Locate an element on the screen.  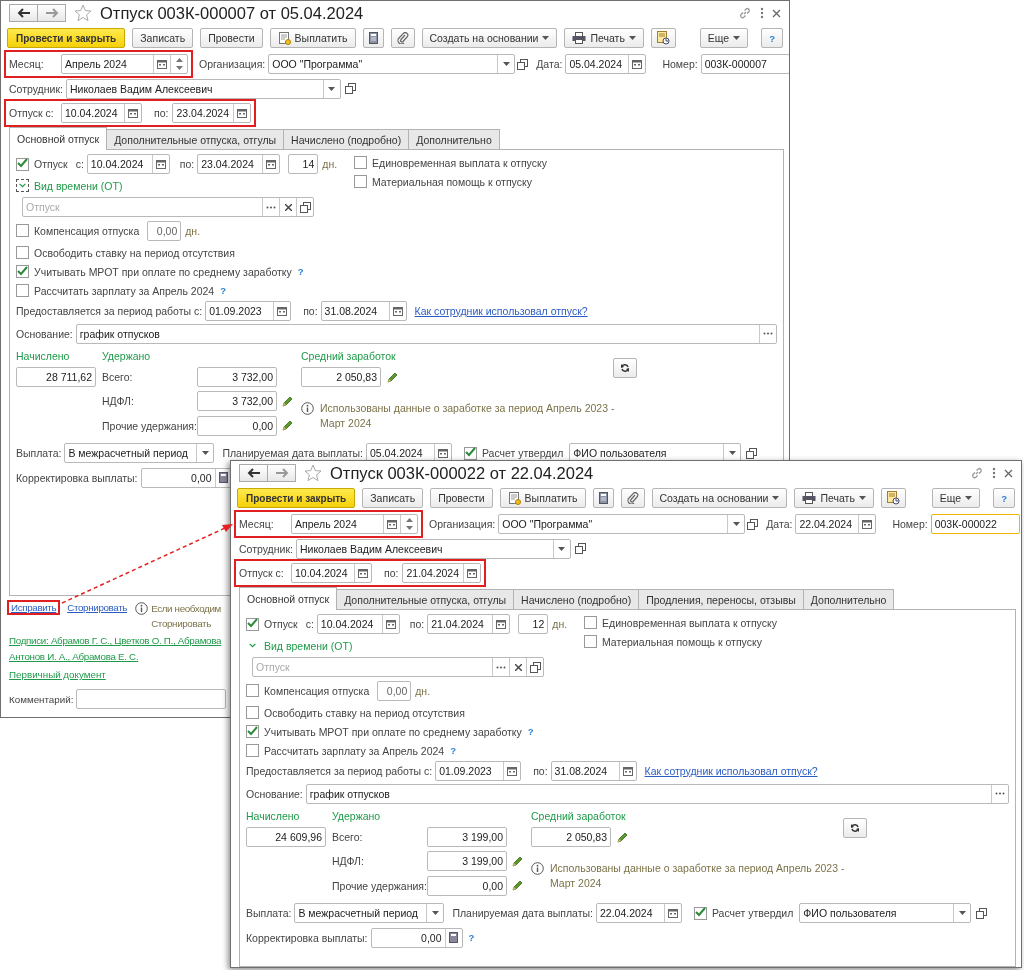
report-button is located at coordinates (663, 38).